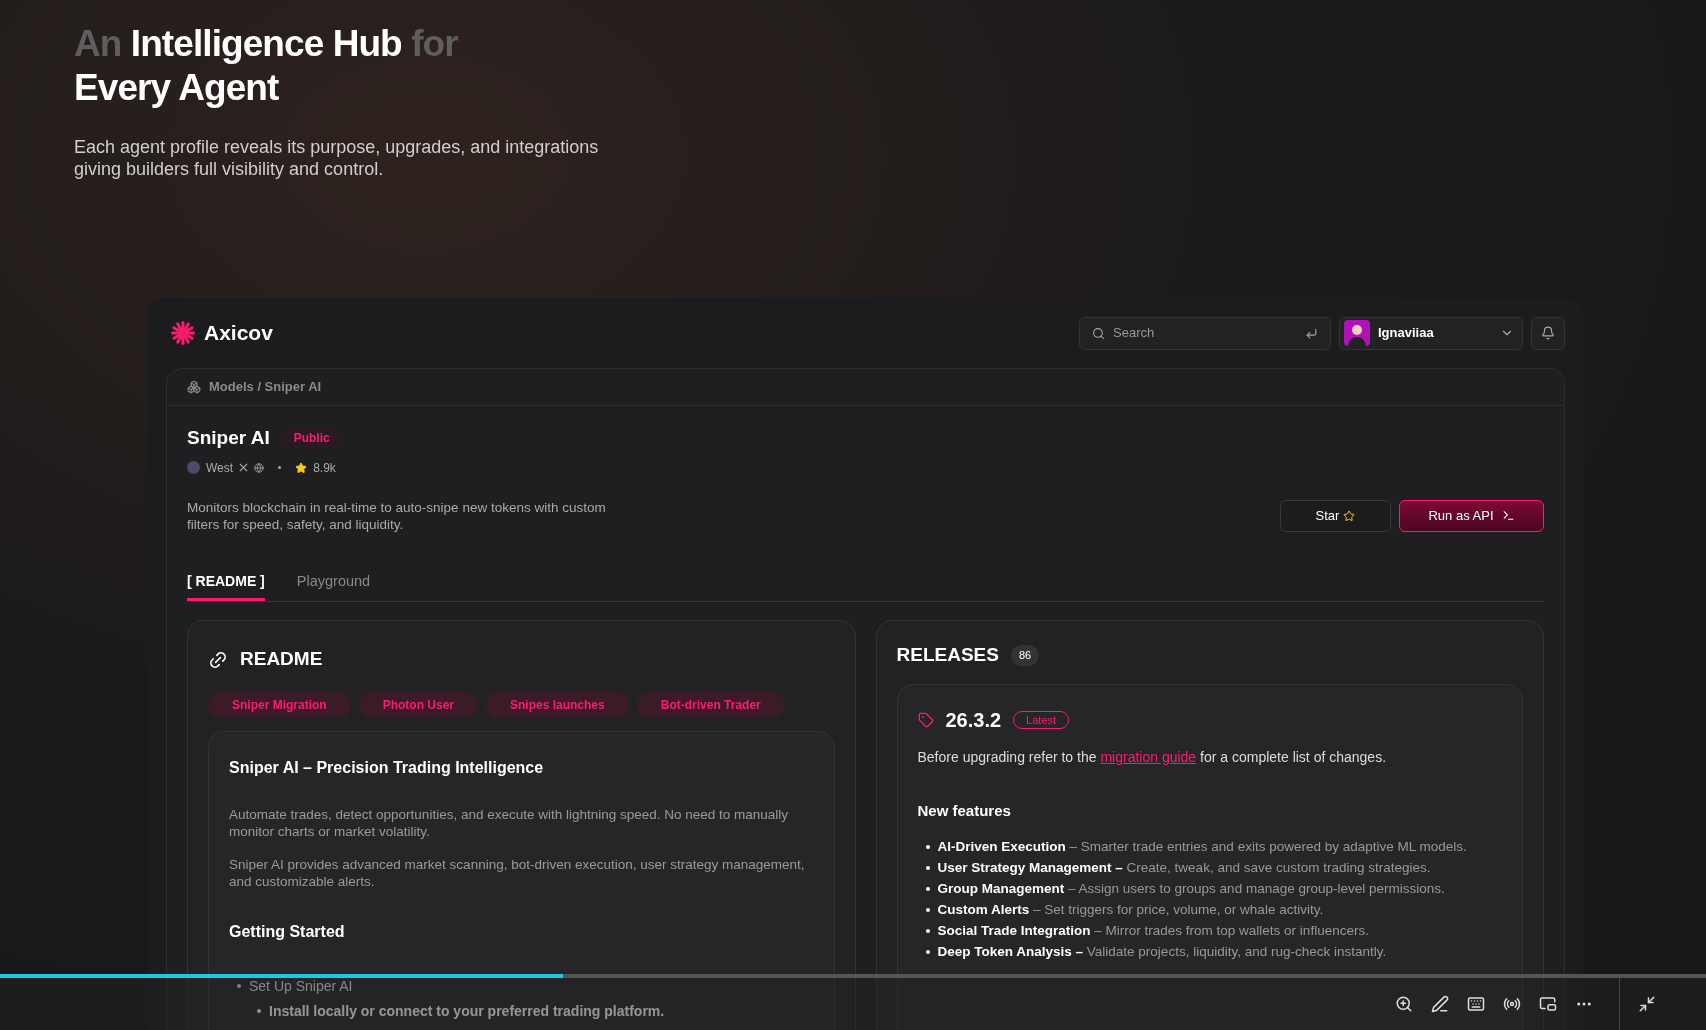  What do you see at coordinates (287, 931) in the screenshot?
I see `readme-subheading: Getting Started` at bounding box center [287, 931].